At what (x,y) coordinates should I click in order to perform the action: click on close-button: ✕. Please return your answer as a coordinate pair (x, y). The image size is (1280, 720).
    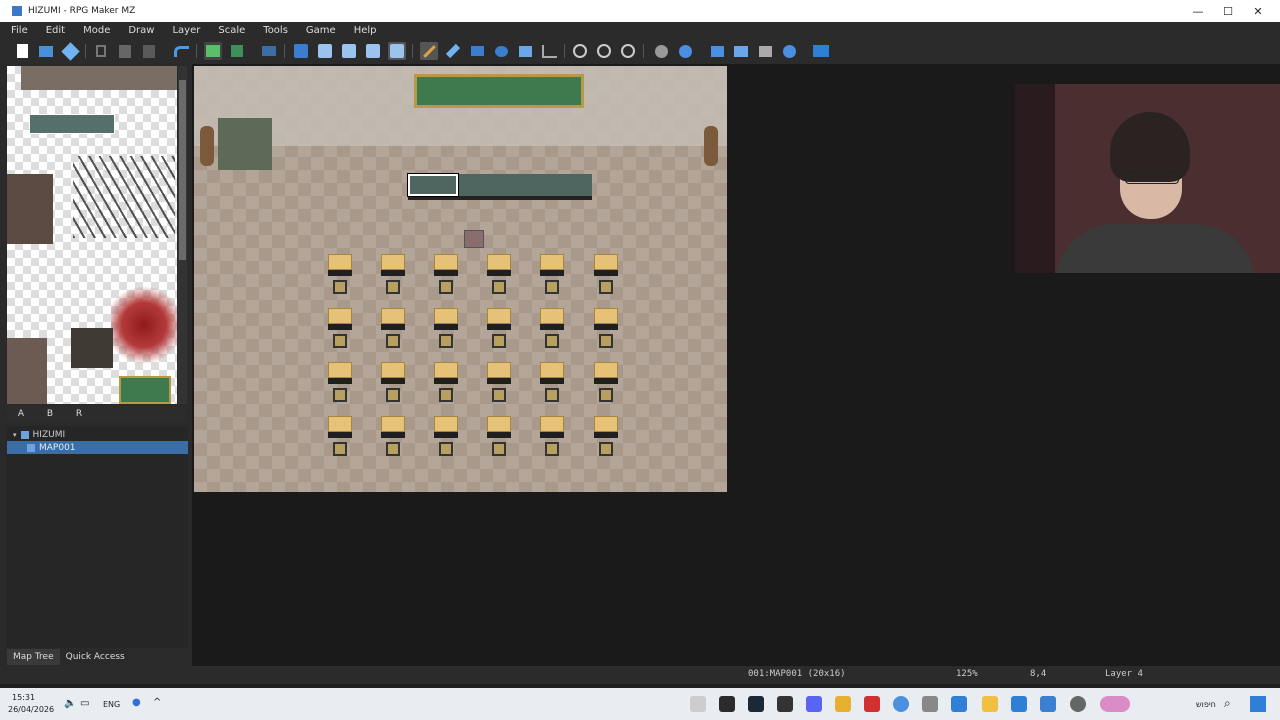
    Looking at the image, I should click on (1258, 11).